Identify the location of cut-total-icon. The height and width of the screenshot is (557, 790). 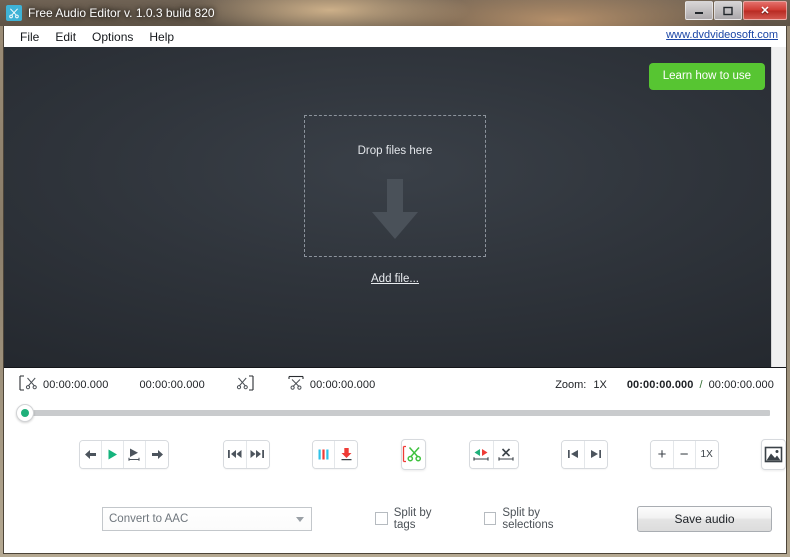
(296, 384).